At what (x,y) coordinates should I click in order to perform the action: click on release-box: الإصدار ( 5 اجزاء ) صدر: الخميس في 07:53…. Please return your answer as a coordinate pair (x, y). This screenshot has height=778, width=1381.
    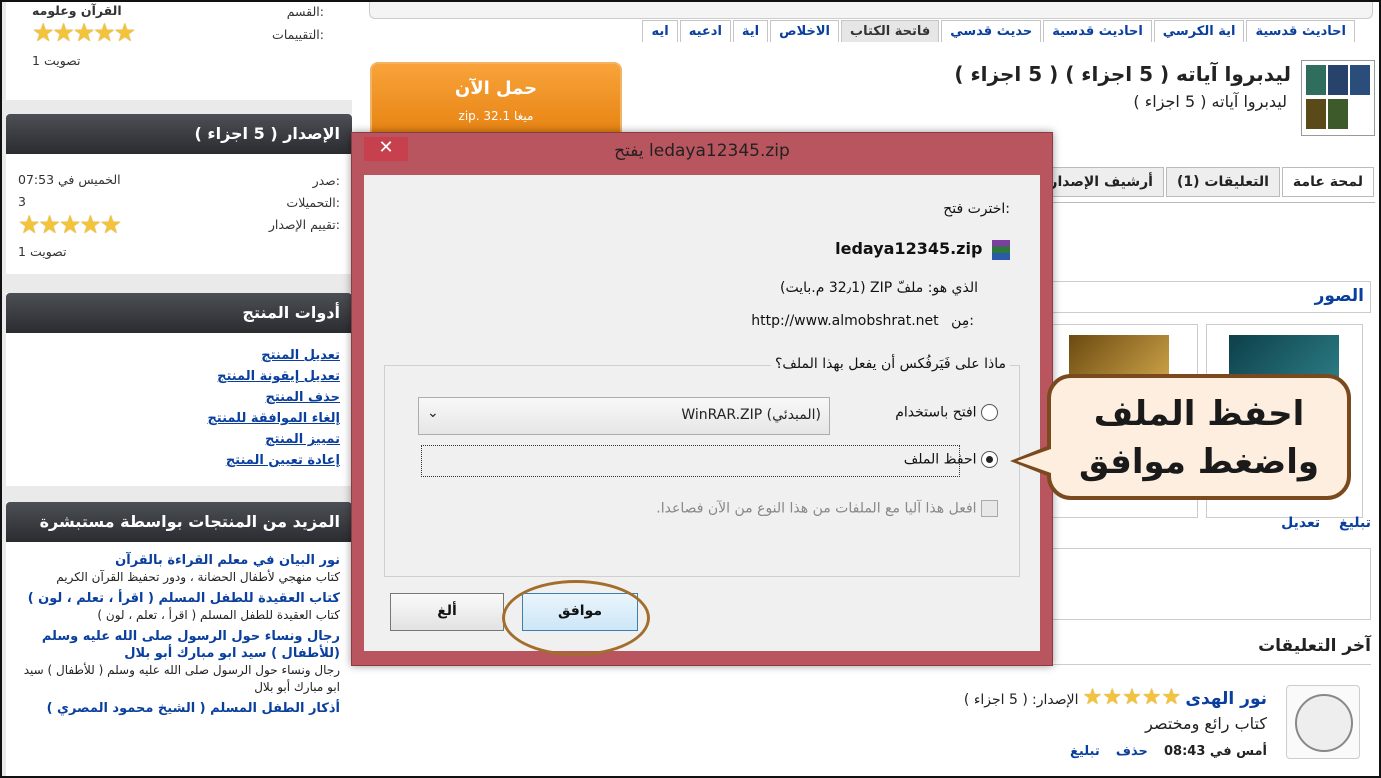
    Looking at the image, I should click on (179, 194).